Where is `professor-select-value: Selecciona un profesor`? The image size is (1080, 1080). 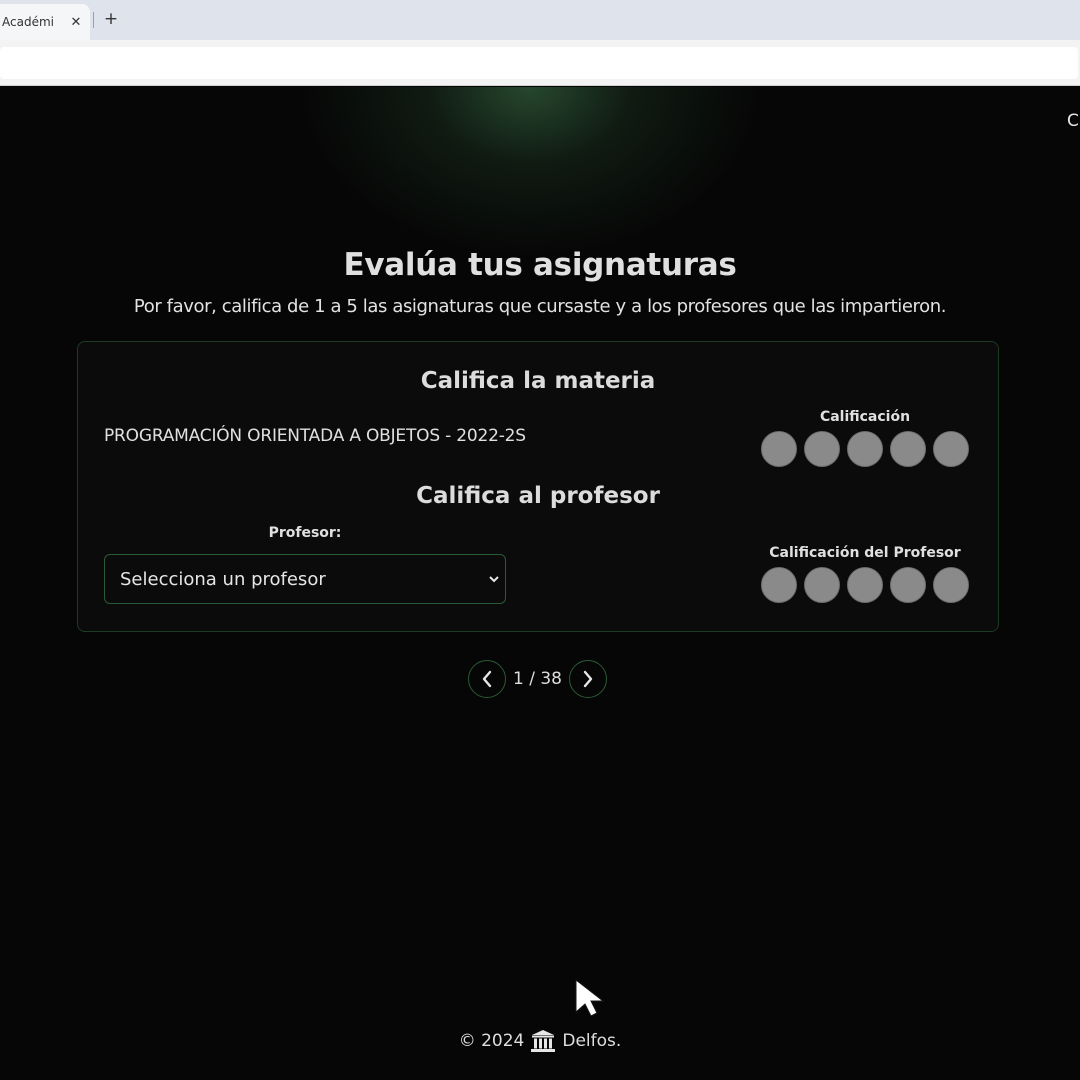 professor-select-value: Selecciona un profesor is located at coordinates (223, 579).